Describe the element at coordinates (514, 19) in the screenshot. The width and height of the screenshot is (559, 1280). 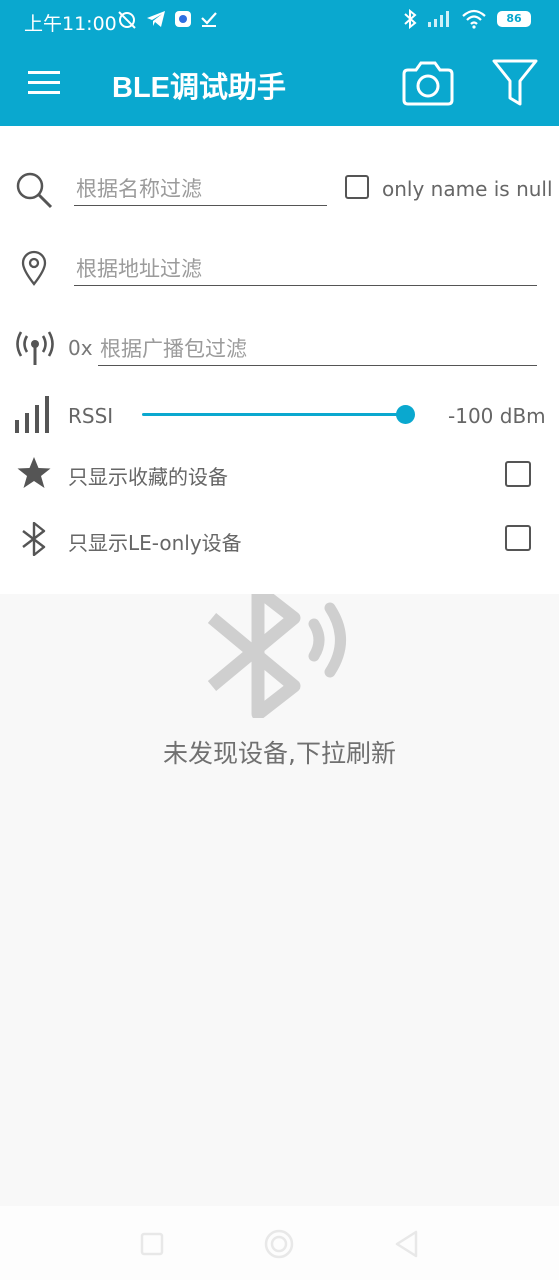
I see `battery-icon: 86` at that location.